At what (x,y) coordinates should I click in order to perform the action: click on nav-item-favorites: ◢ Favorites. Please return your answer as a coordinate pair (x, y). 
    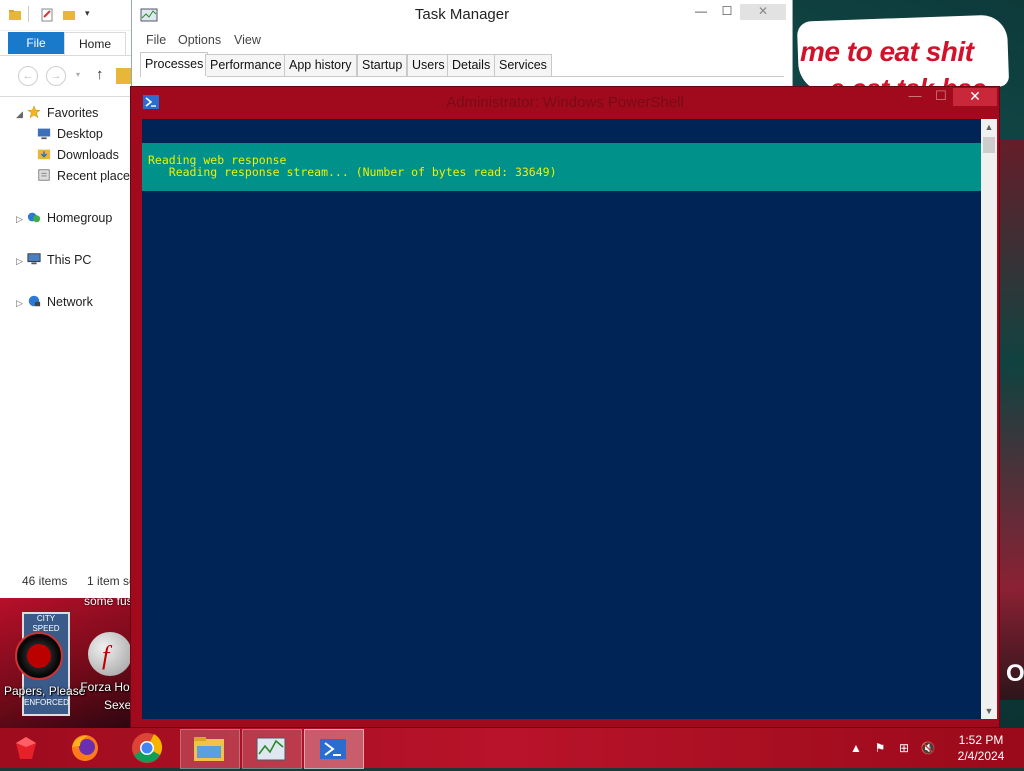
    Looking at the image, I should click on (49, 113).